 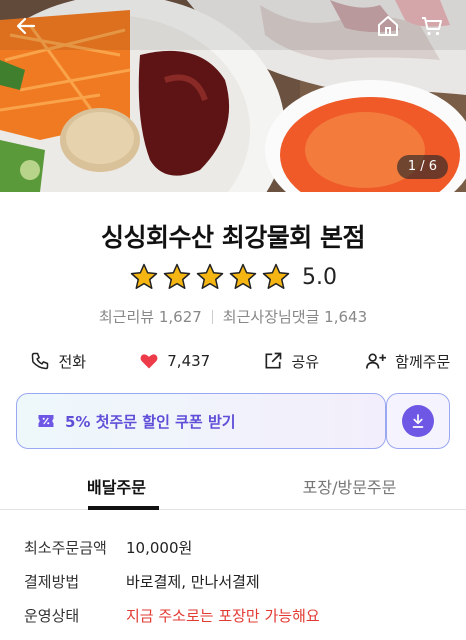 I want to click on rating-value: 5.0, so click(x=319, y=277).